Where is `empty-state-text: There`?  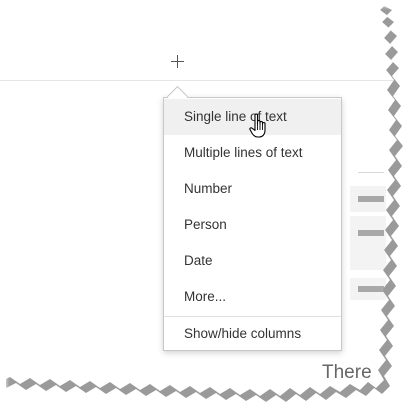
empty-state-text: There is located at coordinates (347, 372).